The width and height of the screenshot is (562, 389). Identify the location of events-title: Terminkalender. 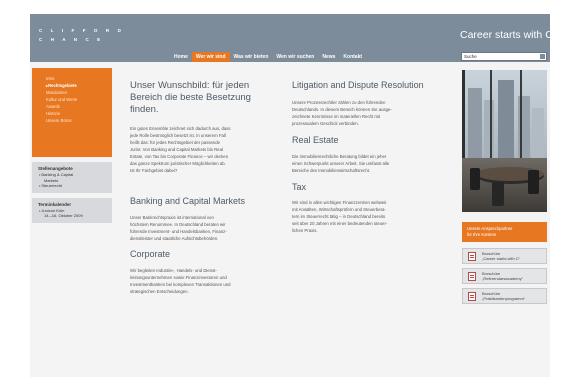
(55, 204).